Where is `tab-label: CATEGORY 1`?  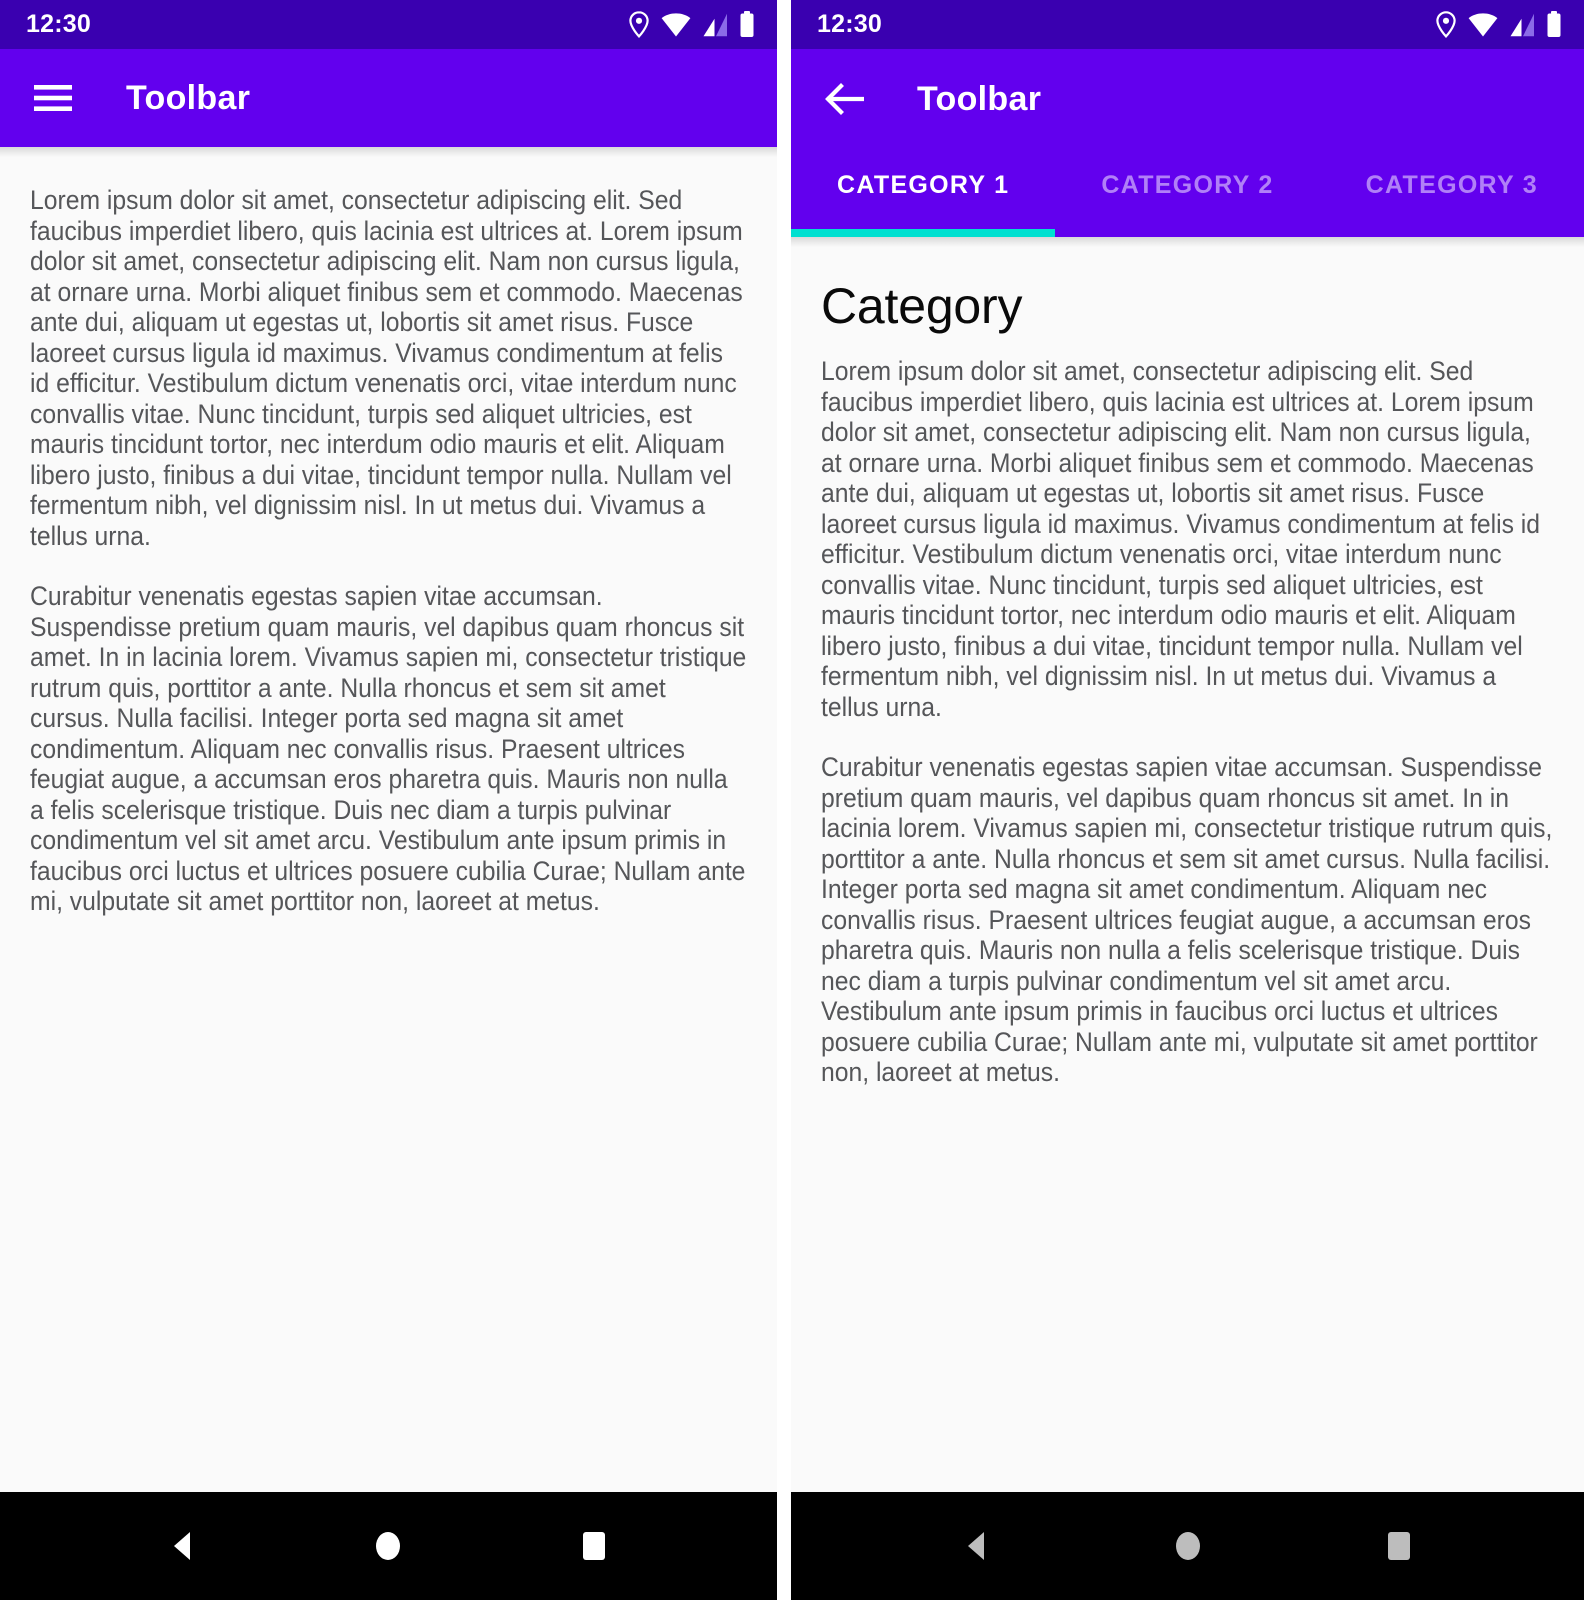 tab-label: CATEGORY 1 is located at coordinates (923, 185).